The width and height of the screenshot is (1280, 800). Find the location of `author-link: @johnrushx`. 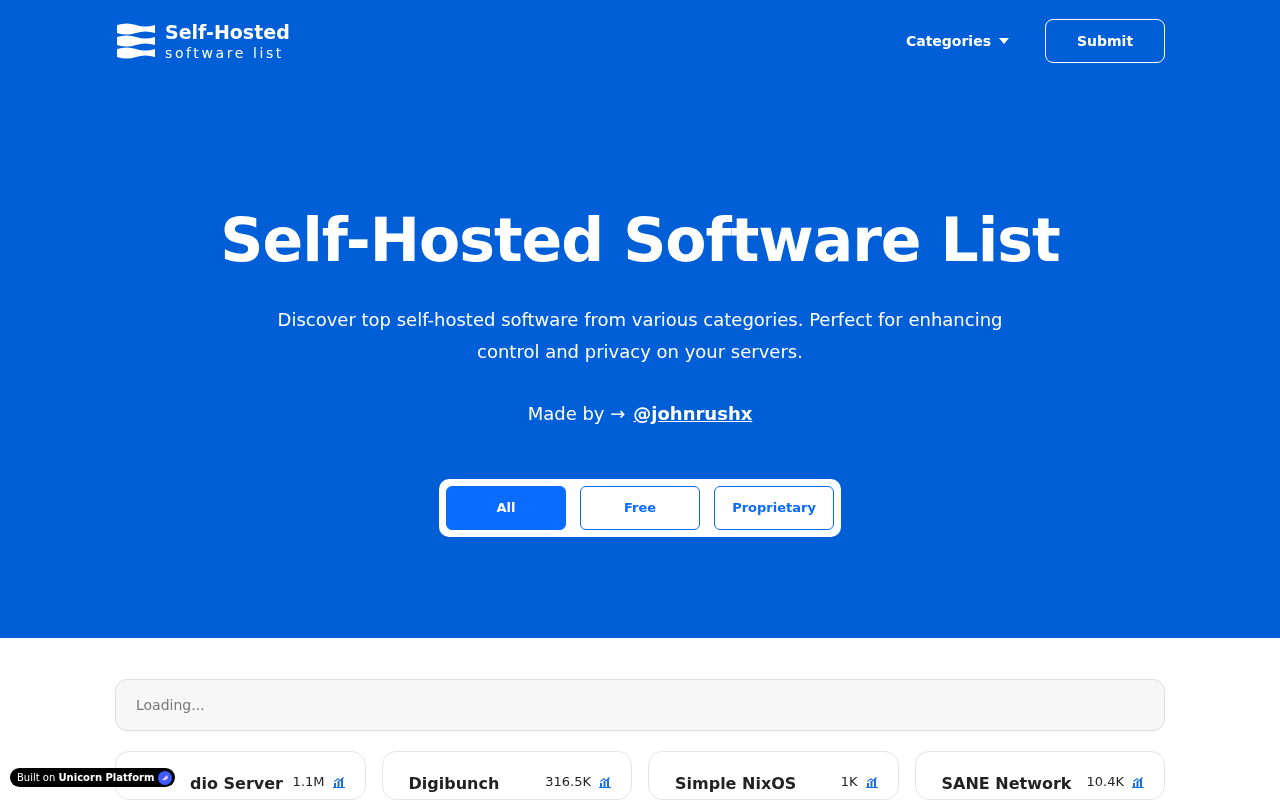

author-link: @johnrushx is located at coordinates (693, 413).